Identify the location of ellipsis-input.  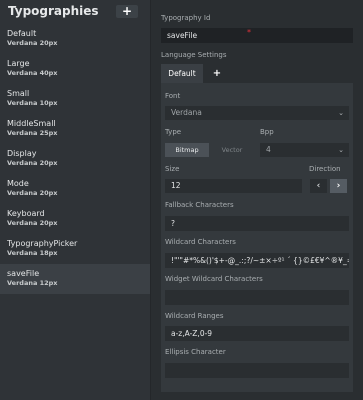
(257, 370).